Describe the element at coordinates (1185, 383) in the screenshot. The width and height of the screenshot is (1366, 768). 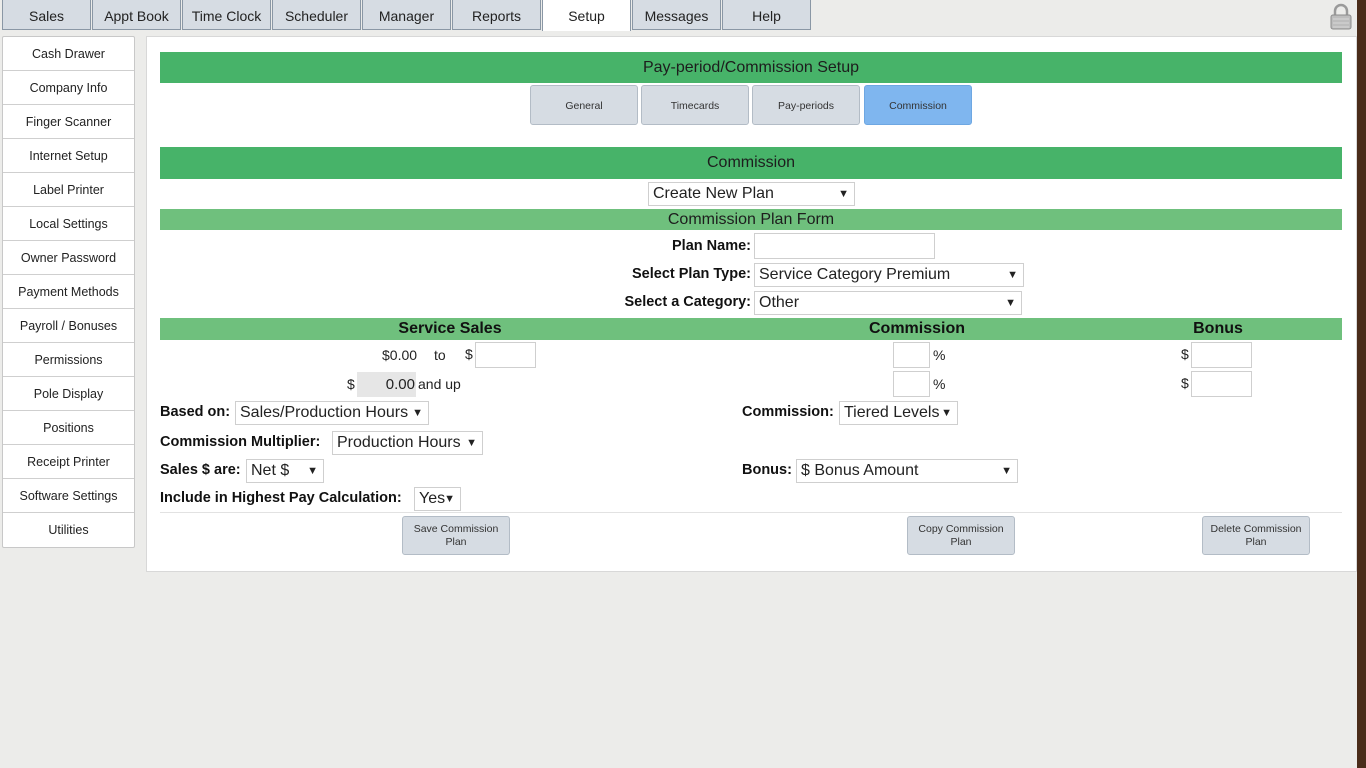
I see `tier2-bonus-currency: $` at that location.